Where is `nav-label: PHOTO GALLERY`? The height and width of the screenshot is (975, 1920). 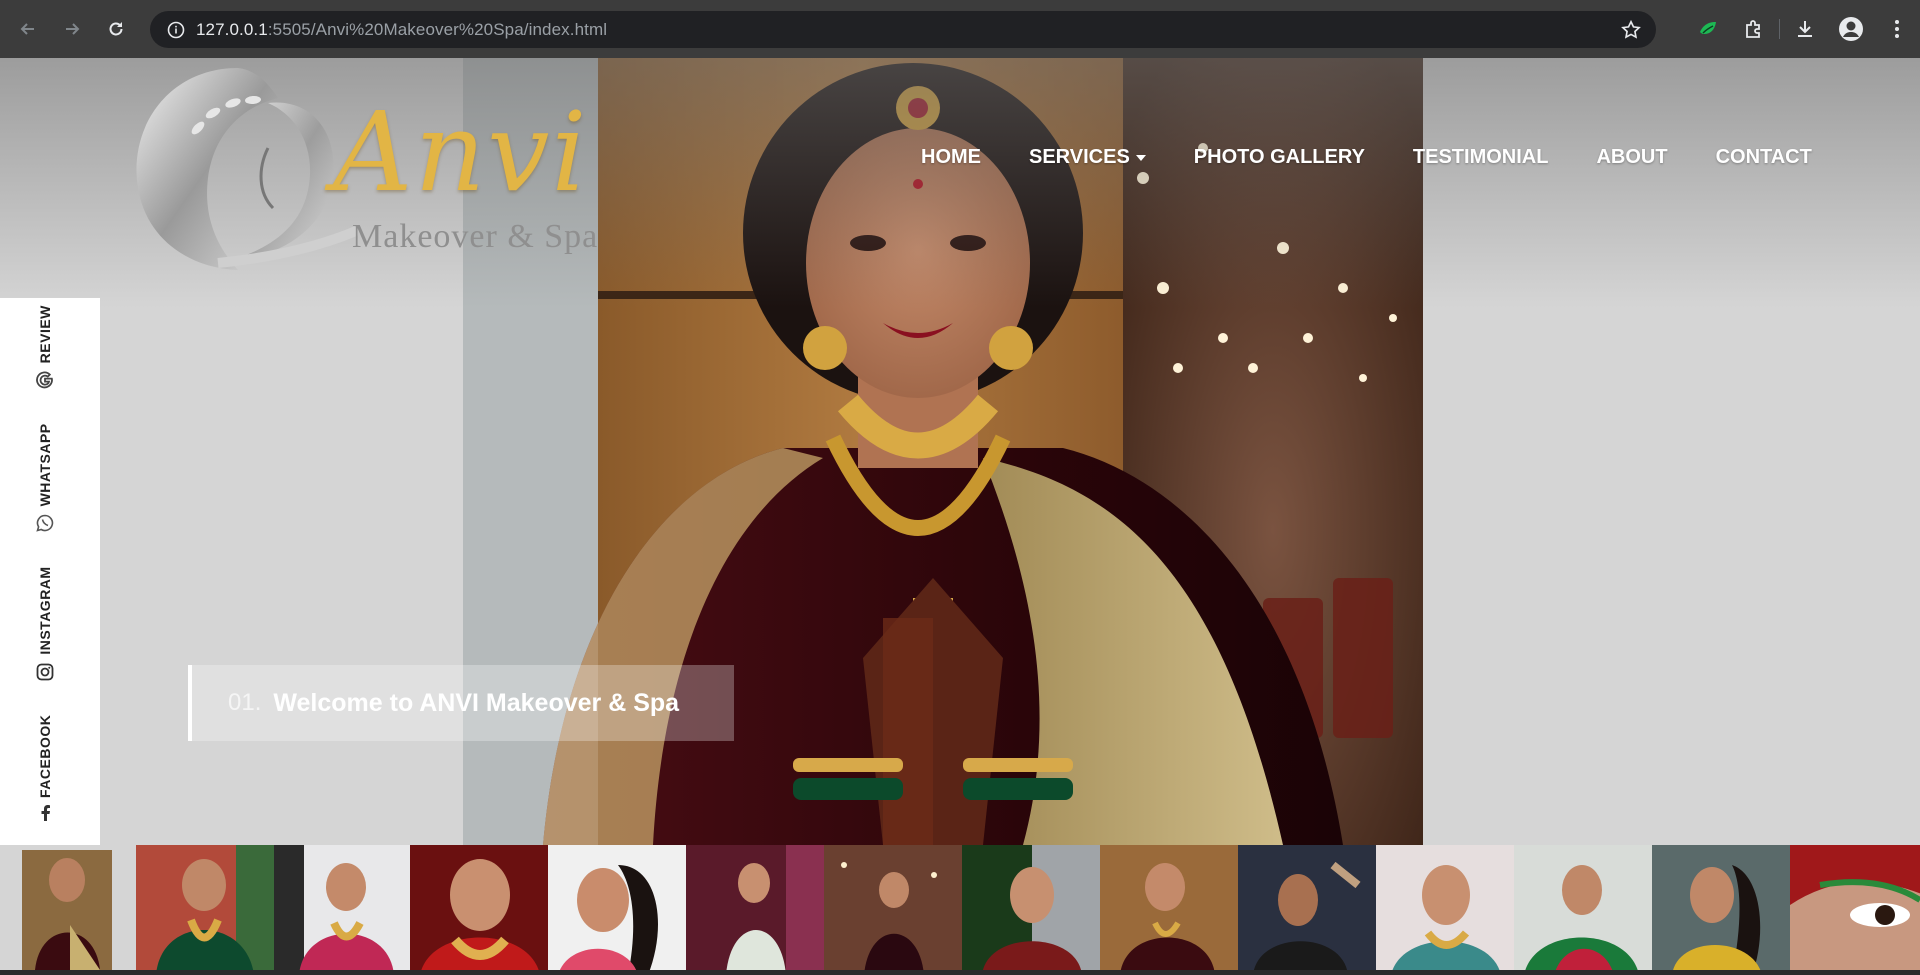 nav-label: PHOTO GALLERY is located at coordinates (1279, 157).